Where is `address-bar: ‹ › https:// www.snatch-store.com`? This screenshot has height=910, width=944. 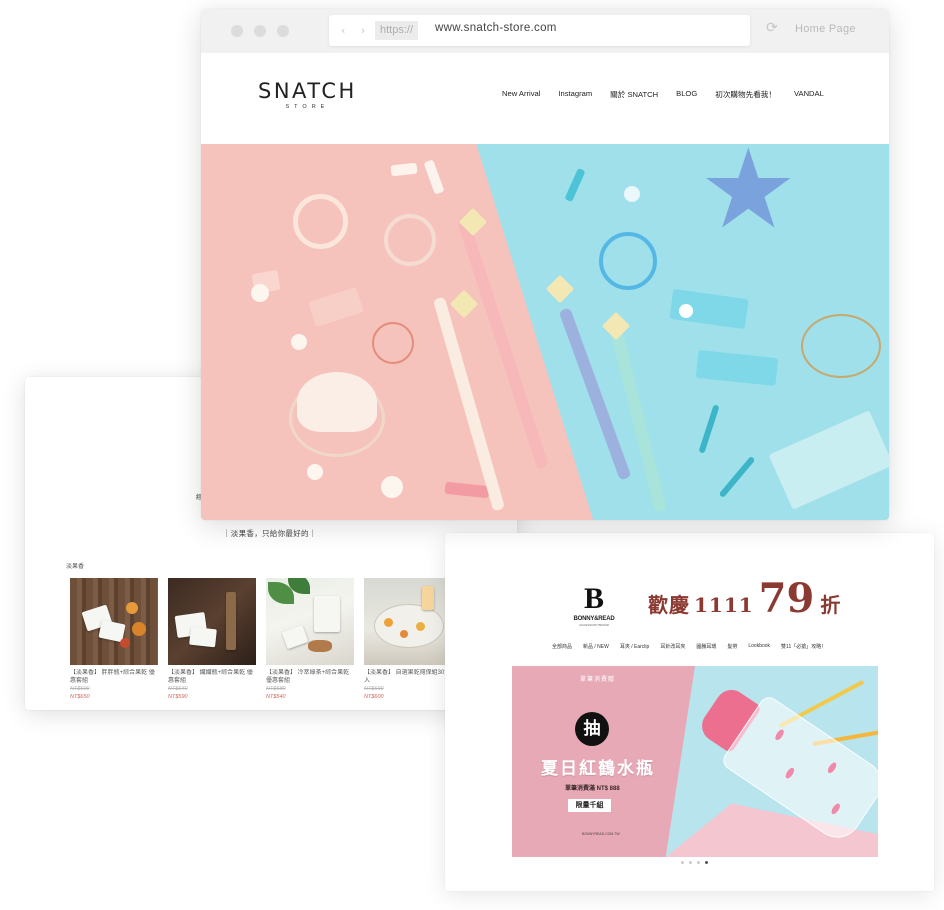 address-bar: ‹ › https:// www.snatch-store.com is located at coordinates (539, 30).